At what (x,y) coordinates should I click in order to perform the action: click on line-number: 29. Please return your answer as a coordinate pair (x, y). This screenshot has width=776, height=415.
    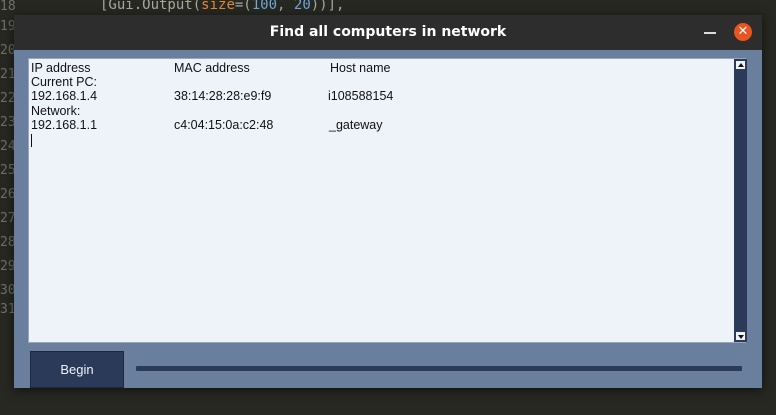
    Looking at the image, I should click on (8, 266).